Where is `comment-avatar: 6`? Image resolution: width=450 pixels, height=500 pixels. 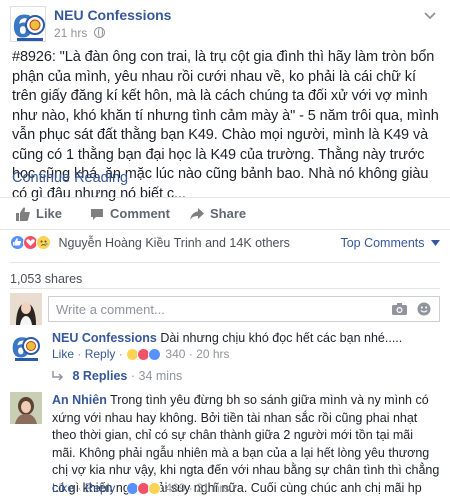
comment-avatar: 6 is located at coordinates (26, 346).